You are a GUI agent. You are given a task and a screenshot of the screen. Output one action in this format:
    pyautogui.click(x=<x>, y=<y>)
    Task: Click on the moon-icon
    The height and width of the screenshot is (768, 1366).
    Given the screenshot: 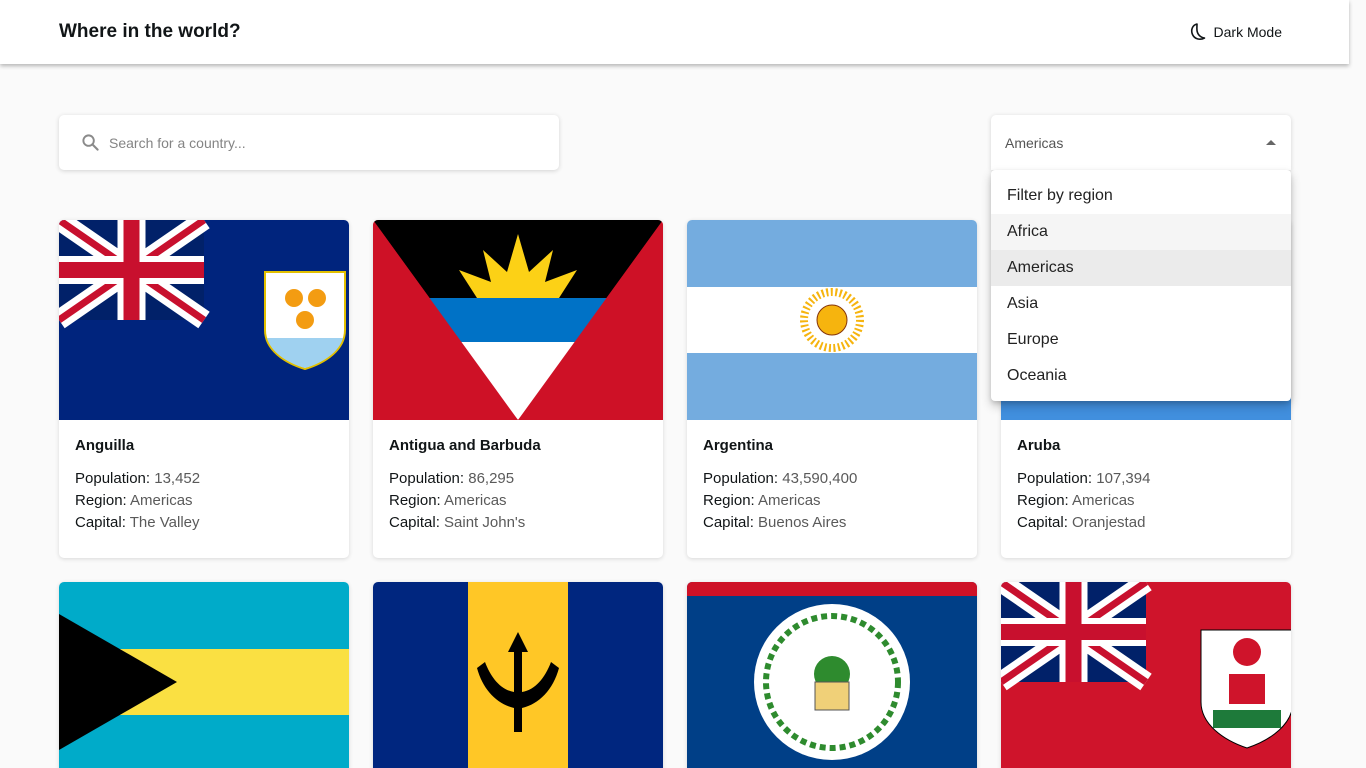 What is the action you would take?
    pyautogui.click(x=1199, y=32)
    